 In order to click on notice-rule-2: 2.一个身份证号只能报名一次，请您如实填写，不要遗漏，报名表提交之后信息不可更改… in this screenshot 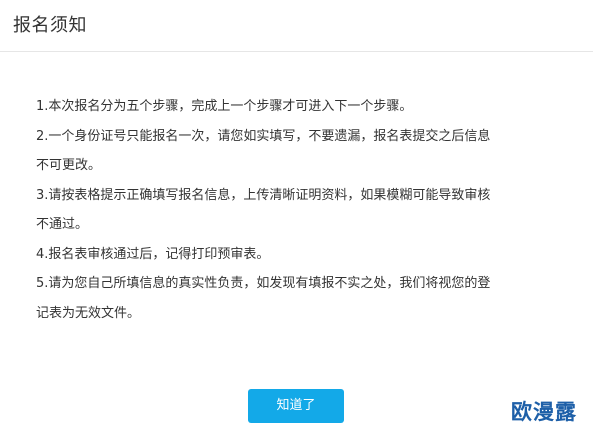, I will do `click(263, 151)`.